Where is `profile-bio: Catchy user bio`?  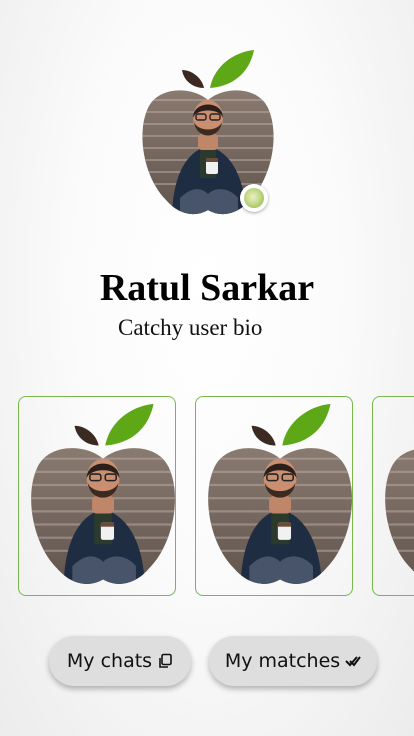
profile-bio: Catchy user bio is located at coordinates (190, 327).